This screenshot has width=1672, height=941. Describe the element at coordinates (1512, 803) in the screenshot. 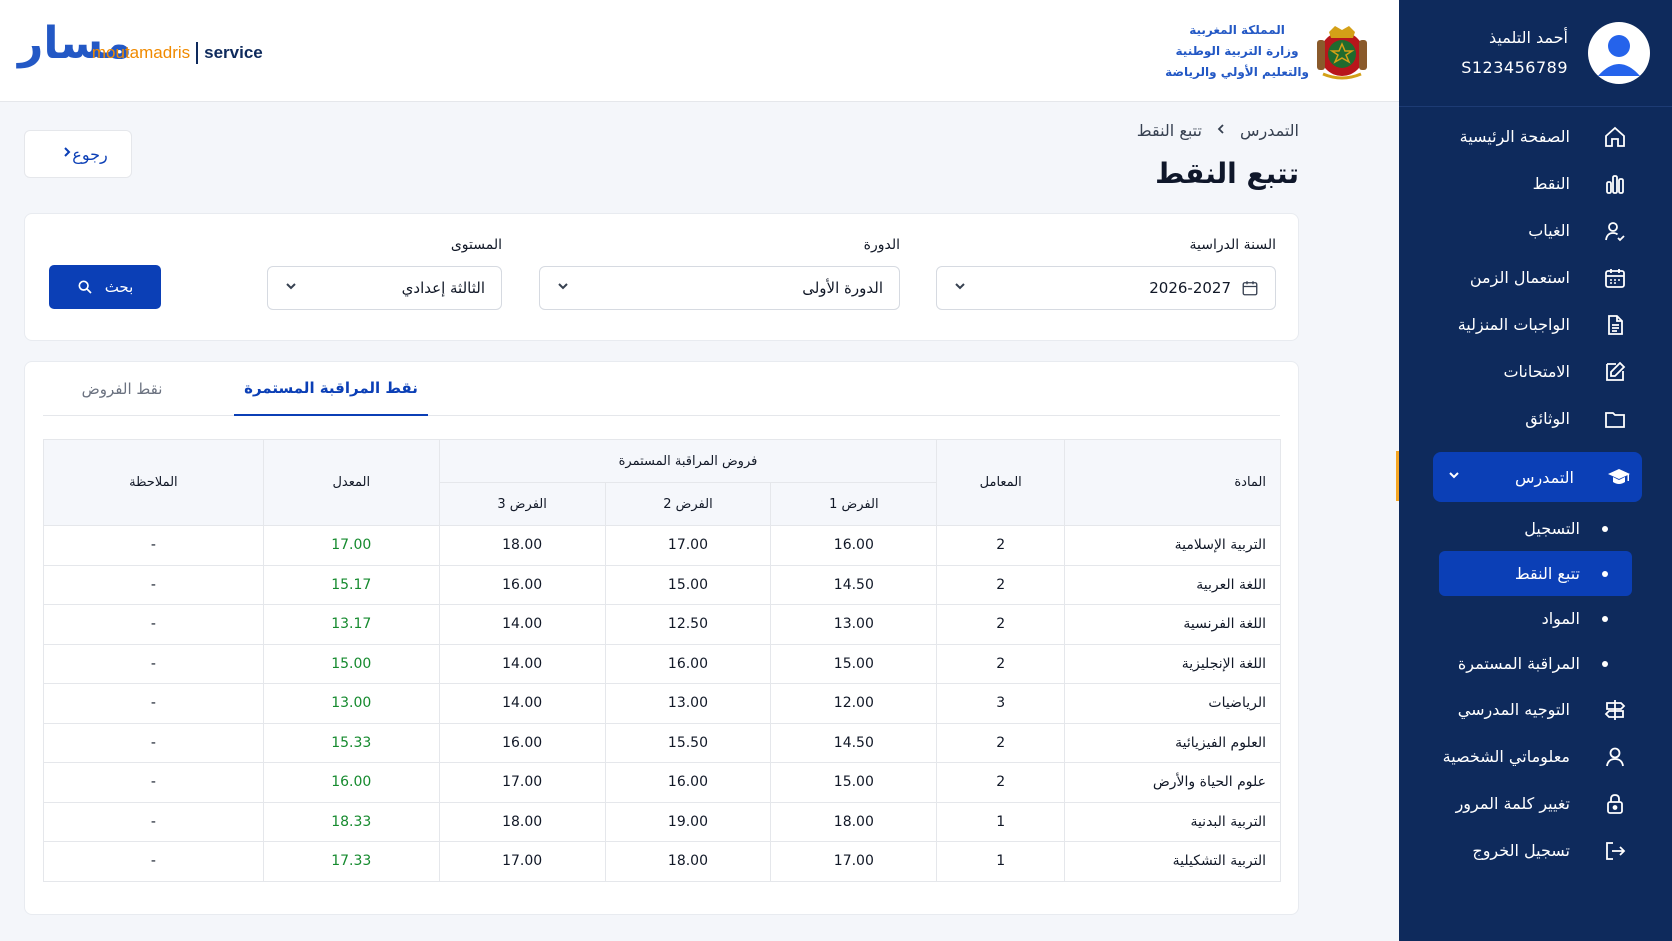

I see `nav-item-label: تغيير كلمة المرور` at that location.